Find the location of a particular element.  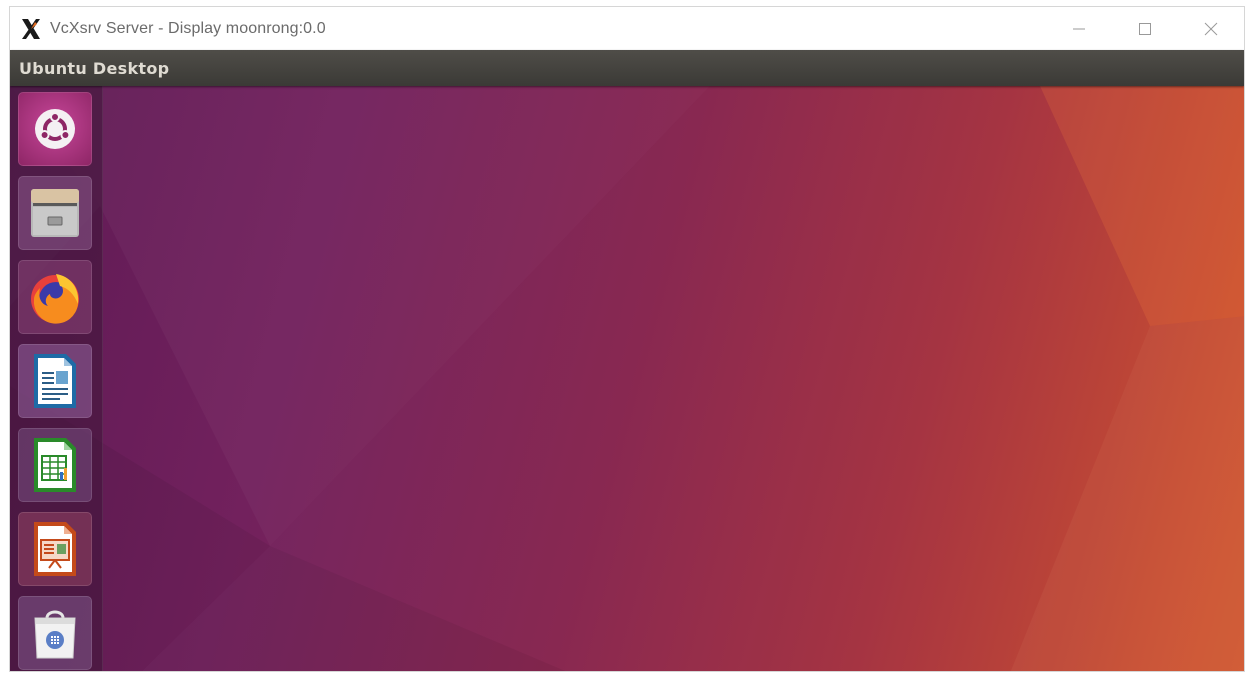

vcxsrv-x-logo-icon is located at coordinates (31, 29).